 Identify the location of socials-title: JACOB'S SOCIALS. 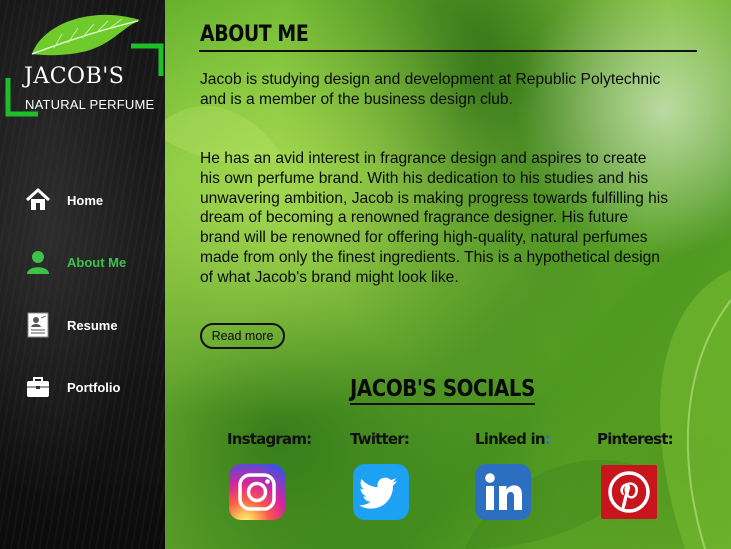
(442, 390).